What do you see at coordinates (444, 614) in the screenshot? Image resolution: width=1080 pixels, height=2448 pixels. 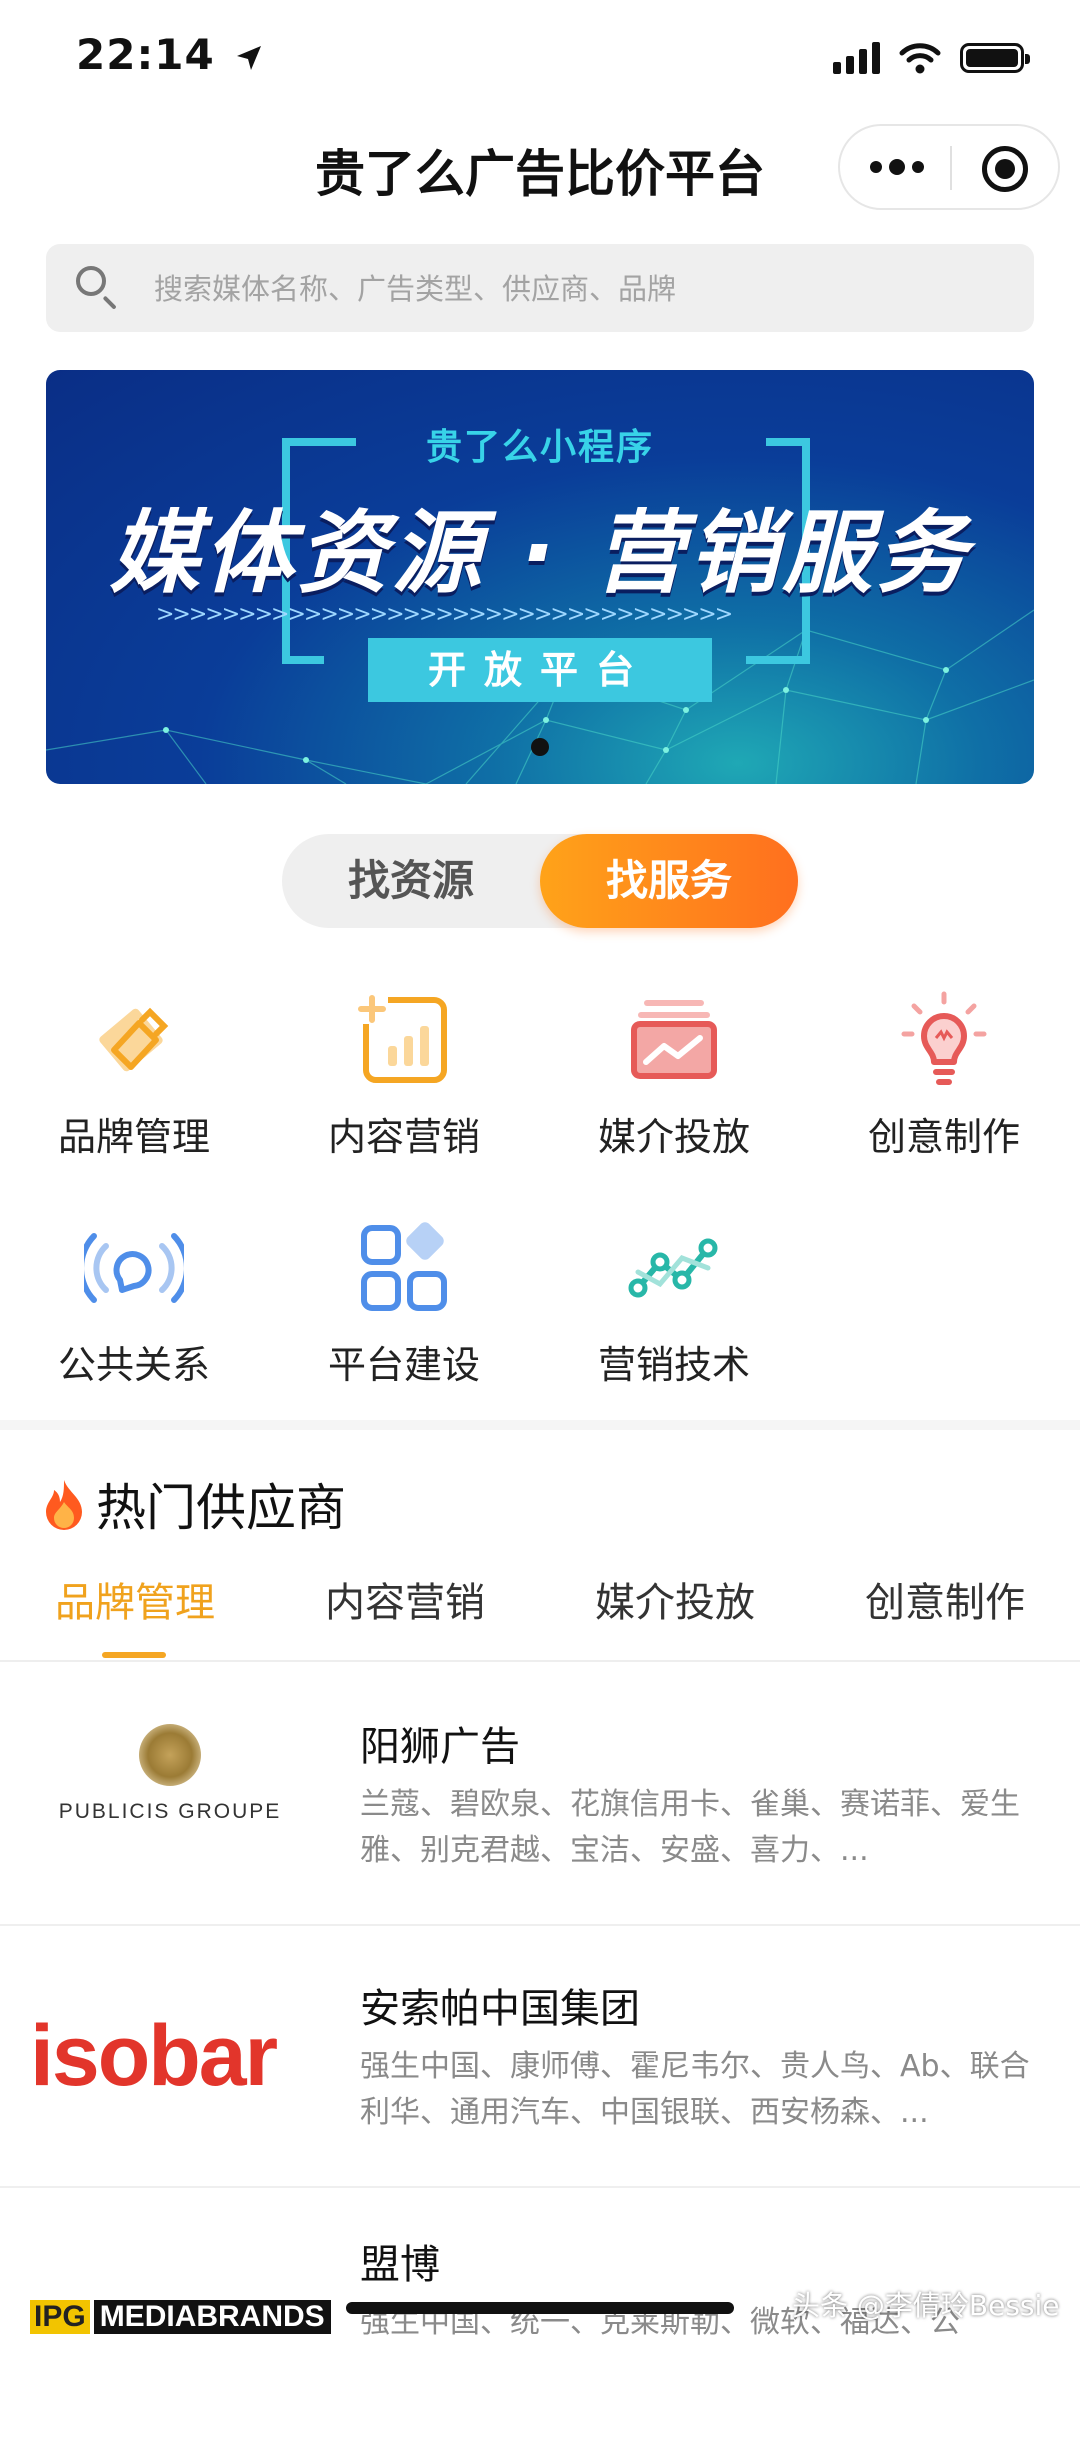 I see `banner-arrows-decoration: >>>>>>>>>>>>>>>>>>>>>>>>>>>>>>>>>>>` at bounding box center [444, 614].